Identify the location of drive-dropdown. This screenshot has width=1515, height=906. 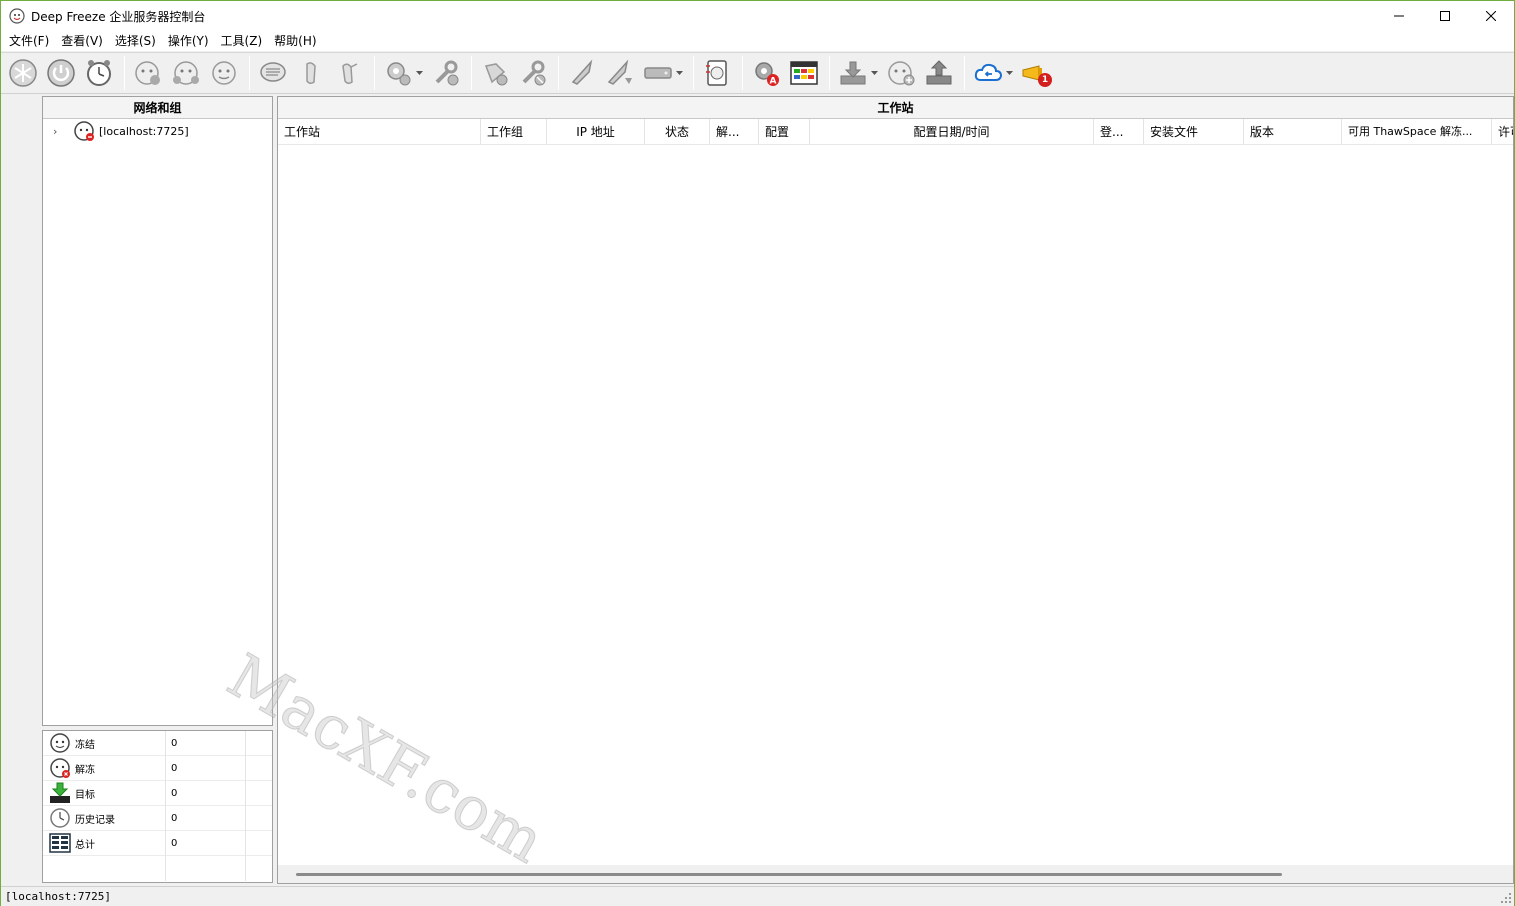
(679, 73).